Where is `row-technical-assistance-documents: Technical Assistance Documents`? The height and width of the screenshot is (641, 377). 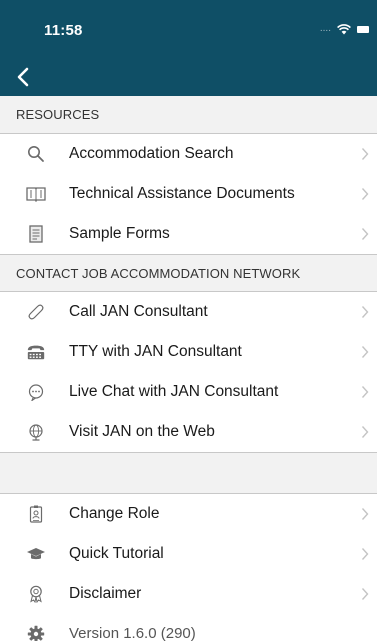
row-technical-assistance-documents: Technical Assistance Documents is located at coordinates (188, 194).